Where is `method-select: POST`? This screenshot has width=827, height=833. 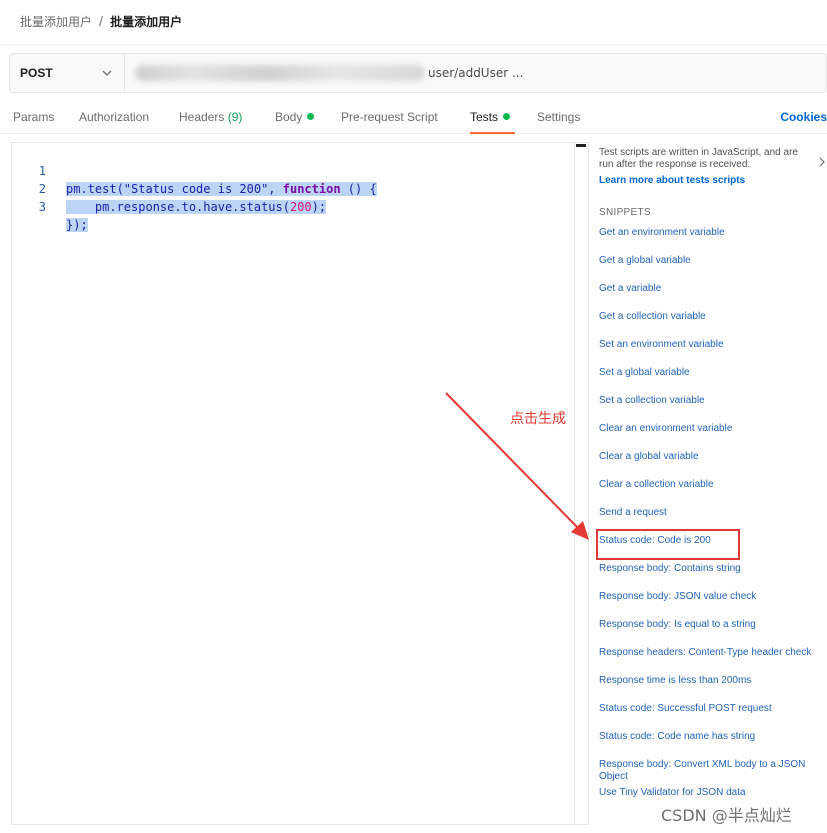 method-select: POST is located at coordinates (67, 73).